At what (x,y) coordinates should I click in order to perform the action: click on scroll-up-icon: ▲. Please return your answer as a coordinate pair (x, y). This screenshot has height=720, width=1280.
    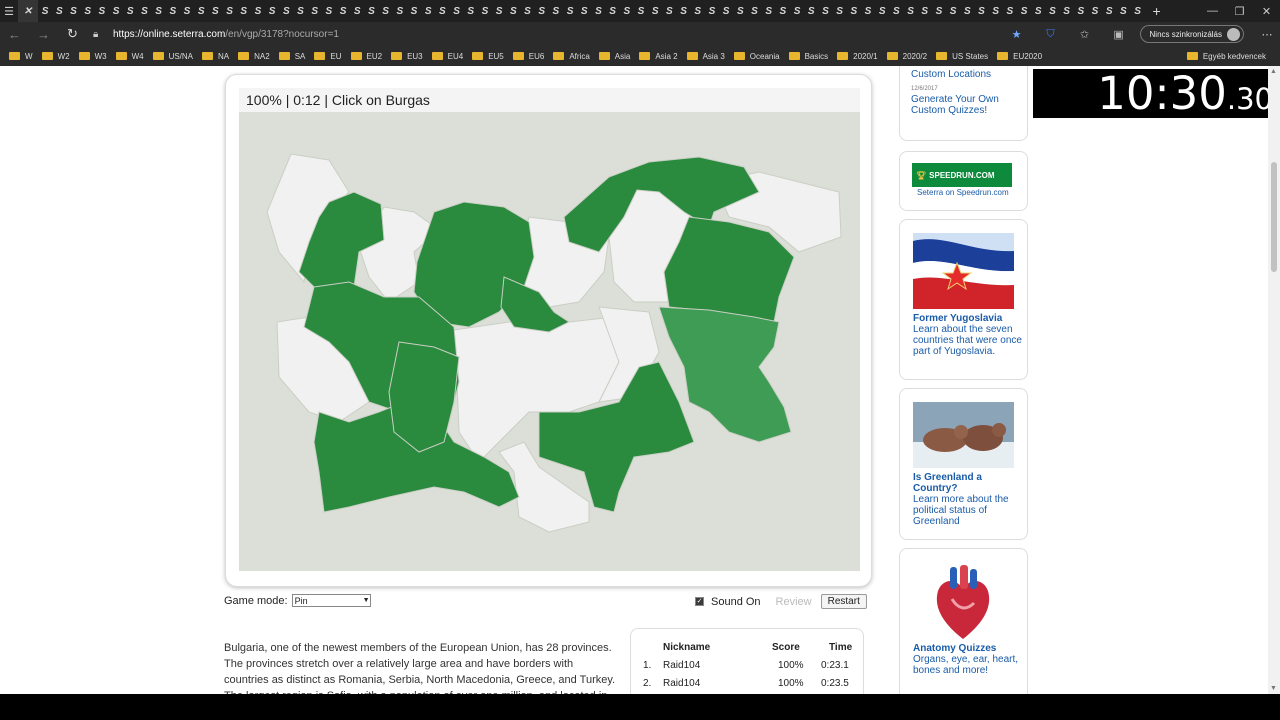
    Looking at the image, I should click on (1273, 71).